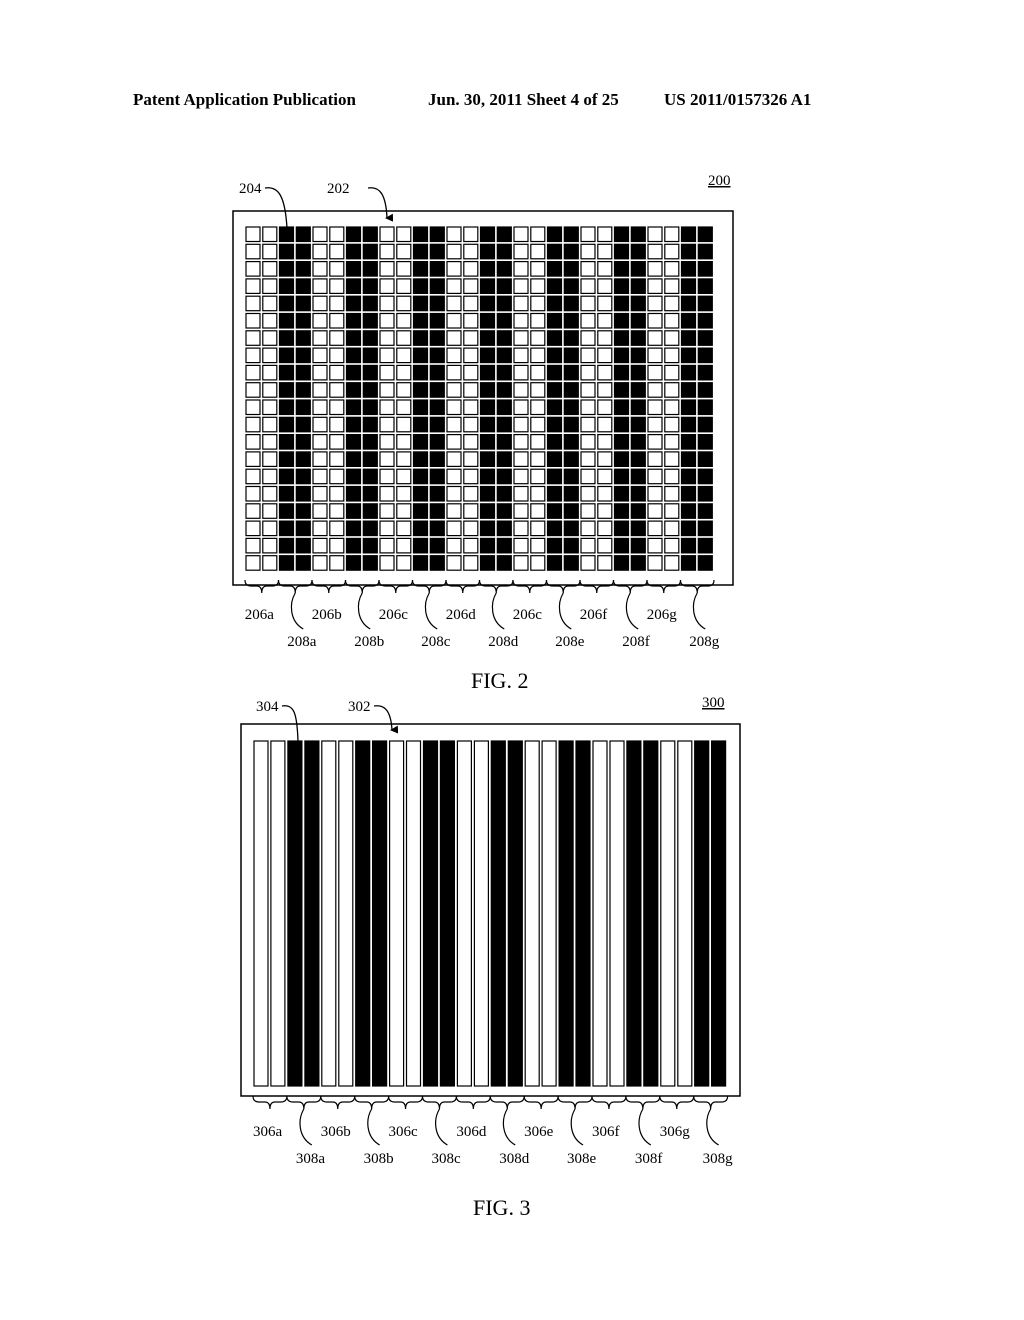 The width and height of the screenshot is (1024, 1320). Describe the element at coordinates (662, 615) in the screenshot. I see `fig2-label-white-group: 206g` at that location.